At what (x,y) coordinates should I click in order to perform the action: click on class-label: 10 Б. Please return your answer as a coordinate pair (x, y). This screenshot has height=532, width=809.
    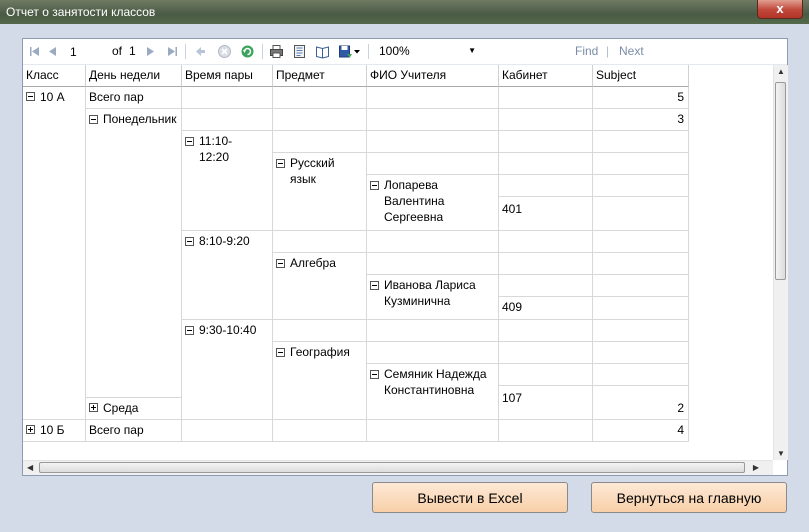
    Looking at the image, I should click on (52, 430).